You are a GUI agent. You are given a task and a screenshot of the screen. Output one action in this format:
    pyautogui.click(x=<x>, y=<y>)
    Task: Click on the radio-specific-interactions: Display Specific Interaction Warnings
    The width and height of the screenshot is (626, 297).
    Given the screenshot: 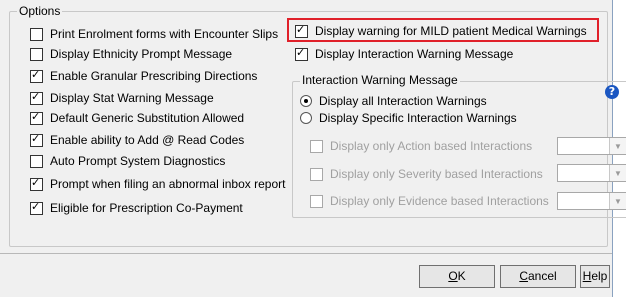 What is the action you would take?
    pyautogui.click(x=408, y=118)
    